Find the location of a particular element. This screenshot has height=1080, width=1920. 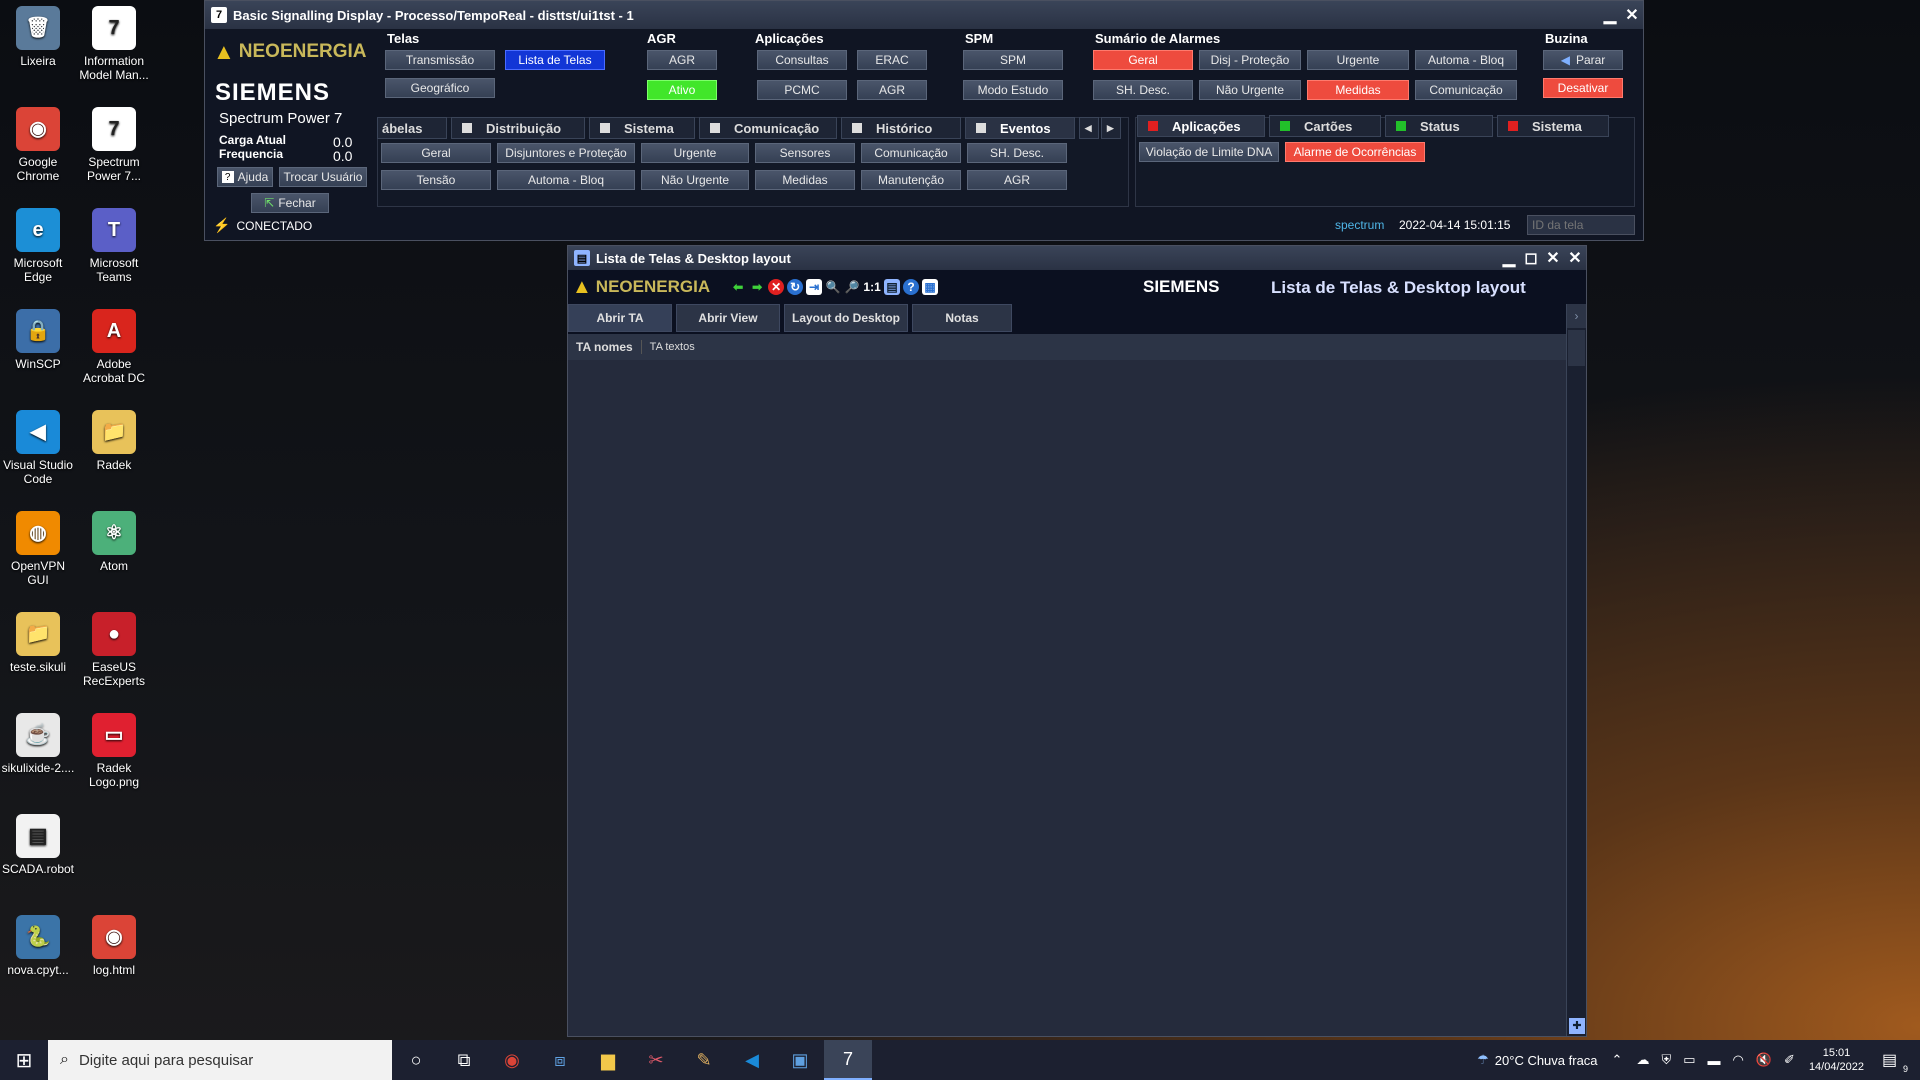

scroll-right-arrow: › is located at coordinates (1576, 316).